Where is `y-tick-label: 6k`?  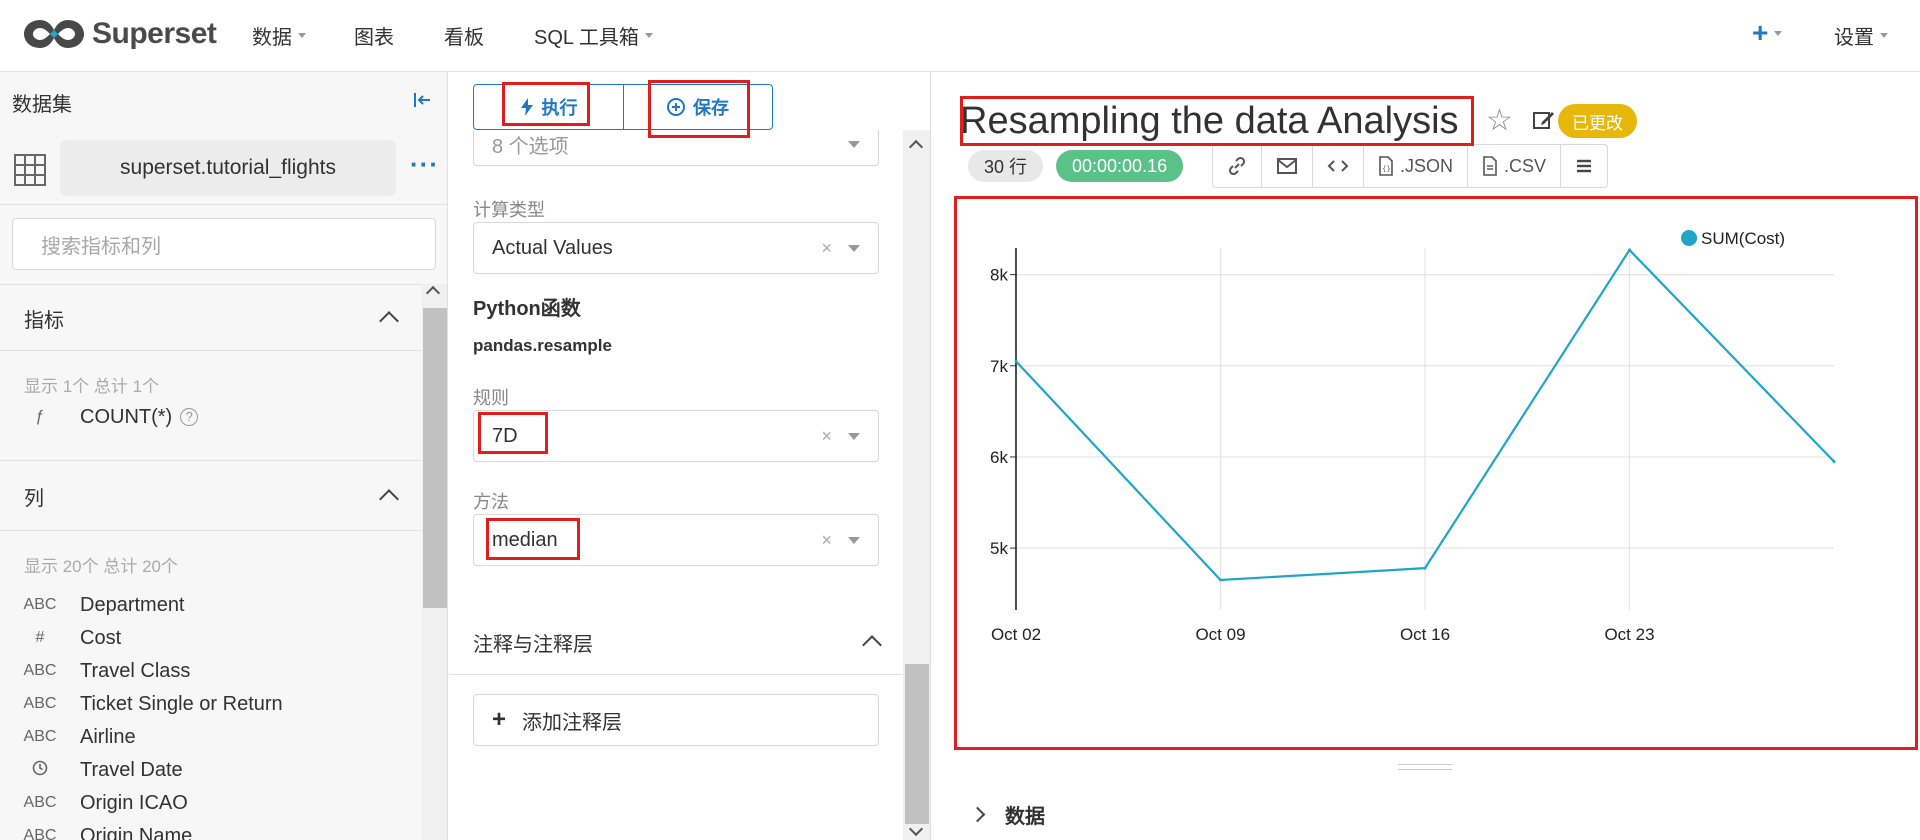
y-tick-label: 6k is located at coordinates (999, 457).